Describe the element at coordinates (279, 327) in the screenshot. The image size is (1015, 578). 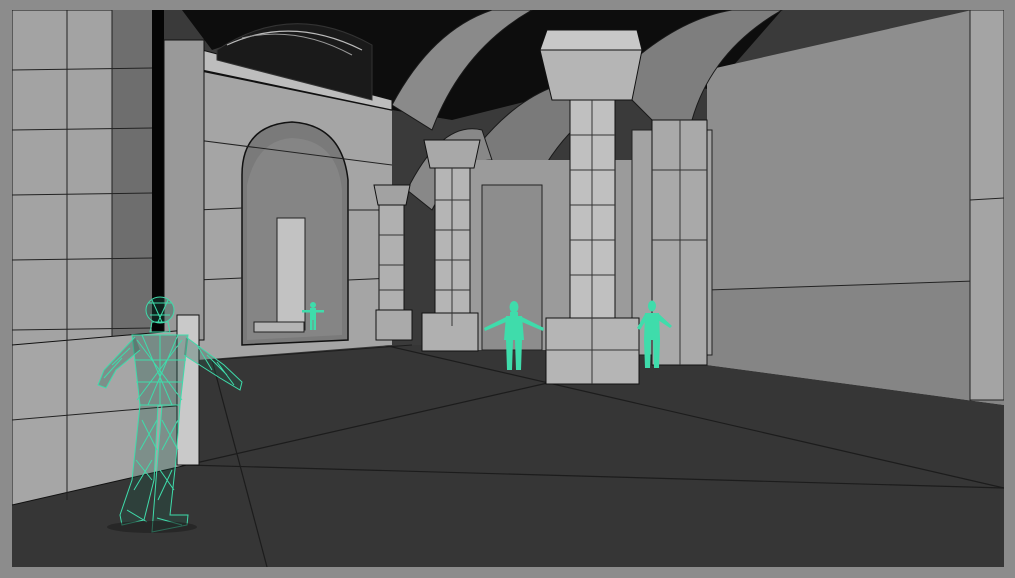
I see `distant-step` at that location.